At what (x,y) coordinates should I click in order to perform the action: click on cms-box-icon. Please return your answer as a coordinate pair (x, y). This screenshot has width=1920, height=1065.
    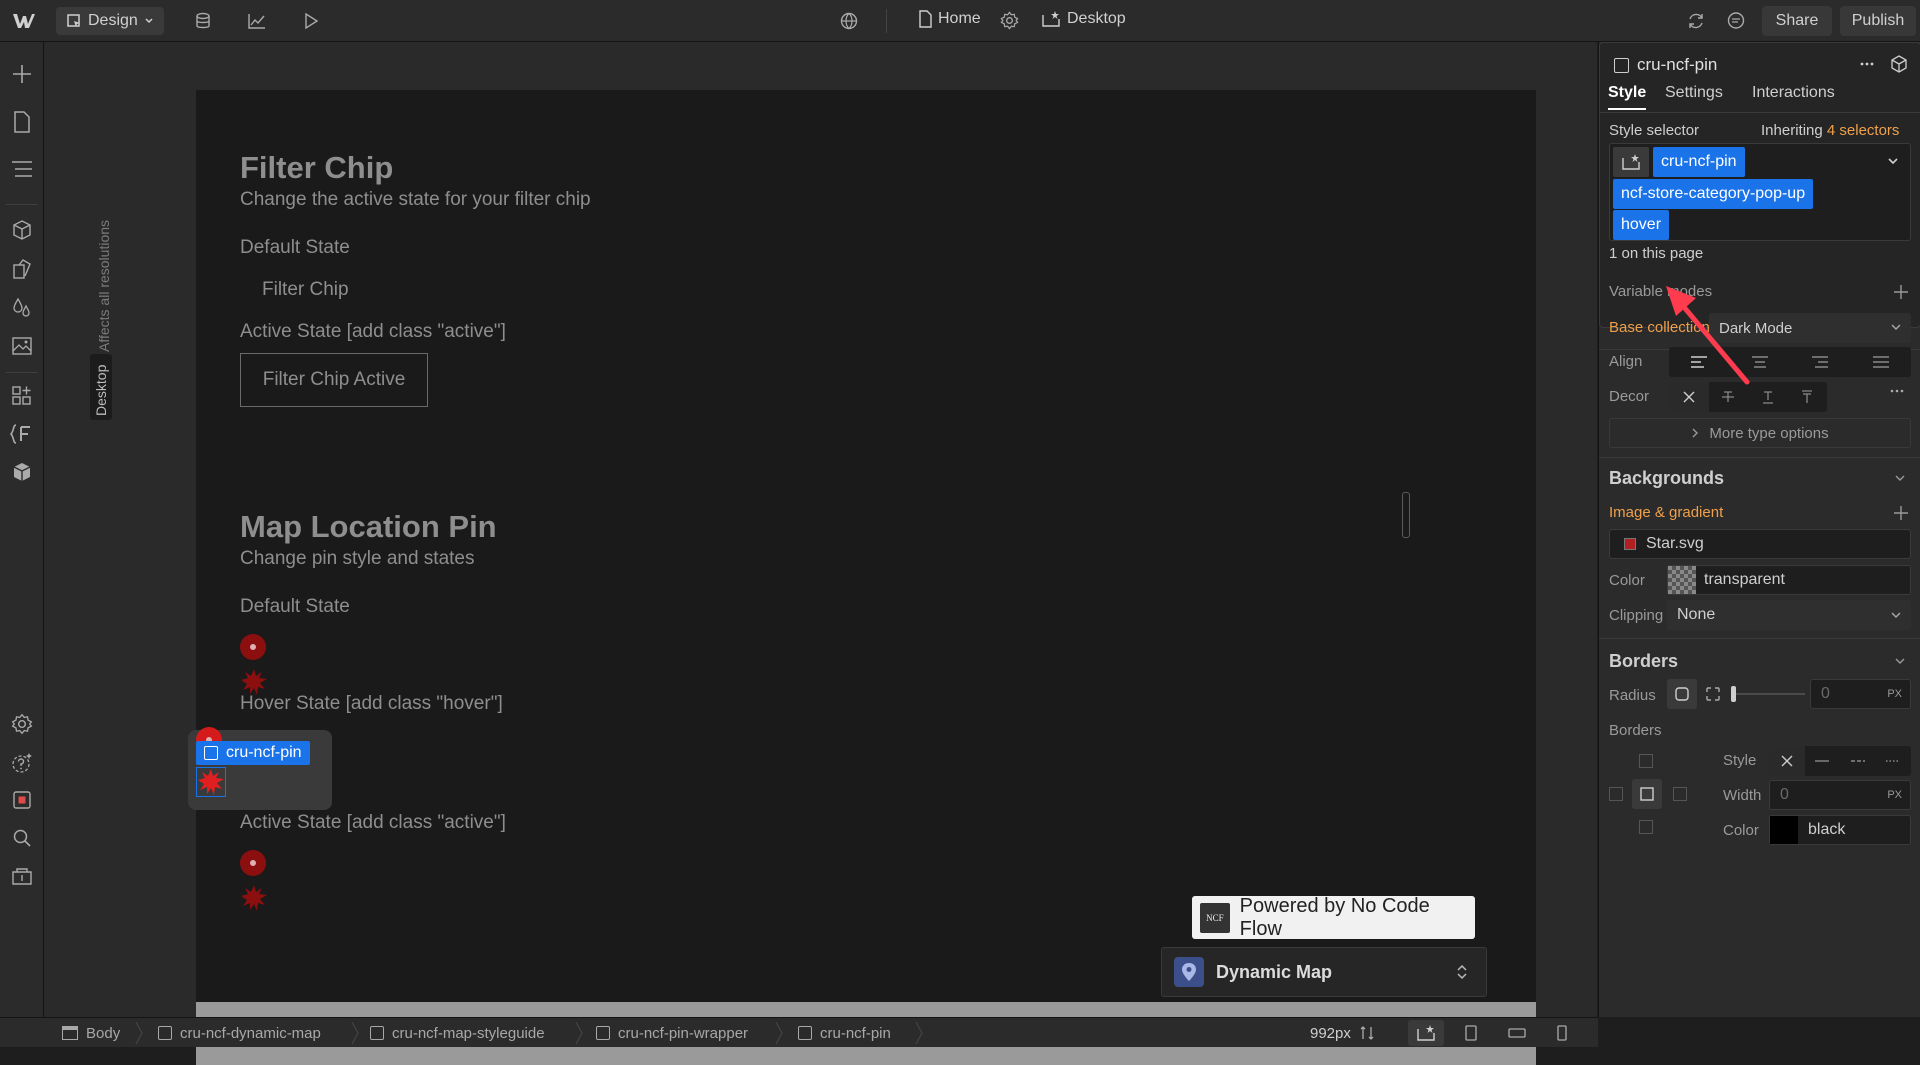
    Looking at the image, I should click on (22, 472).